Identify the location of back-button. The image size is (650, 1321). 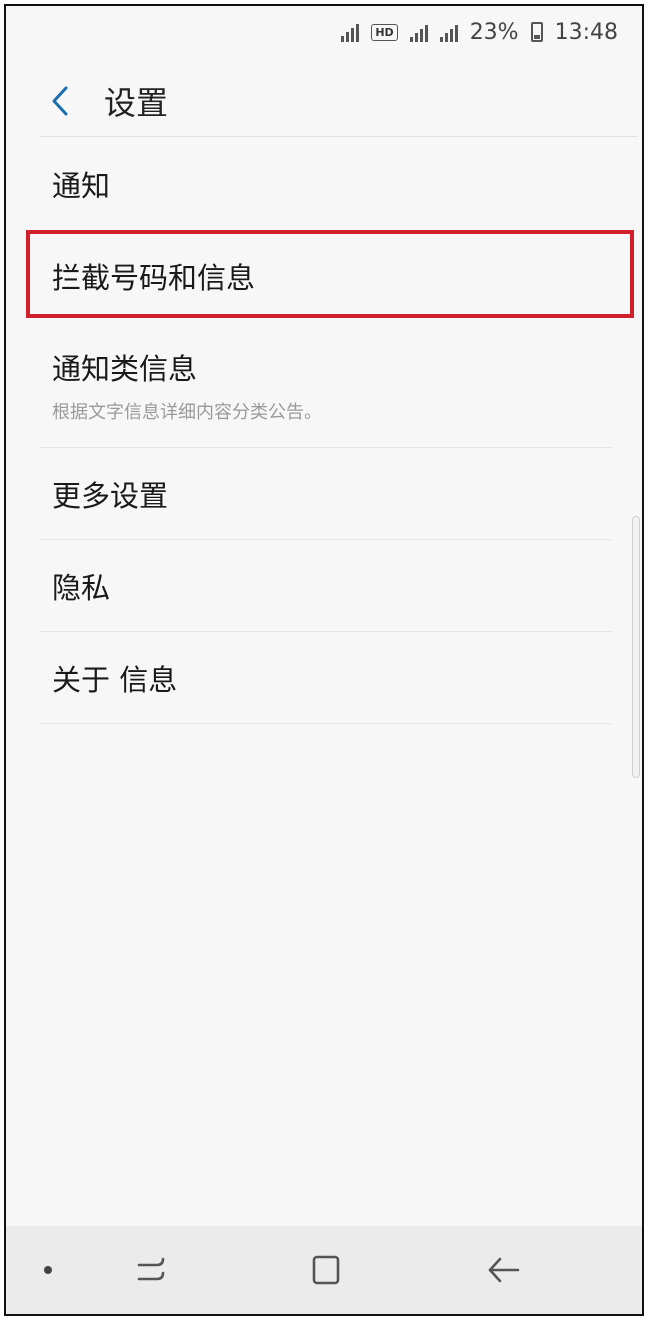
(60, 101).